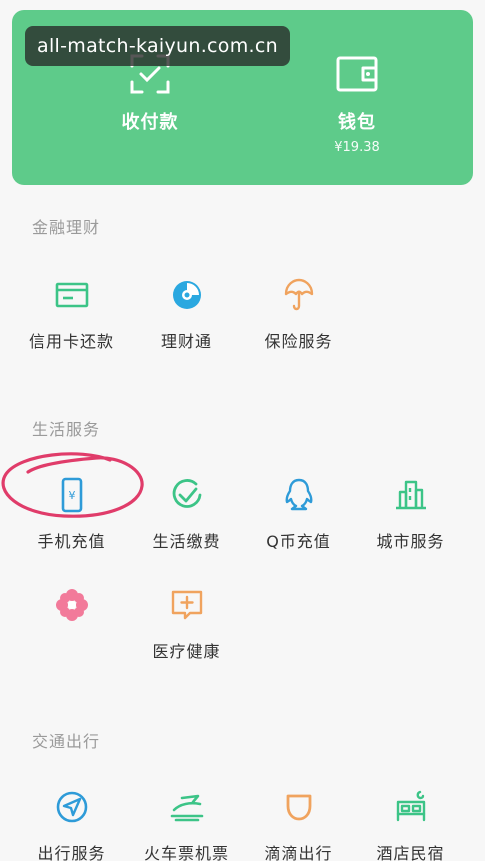  Describe the element at coordinates (71, 605) in the screenshot. I see `flower-icon` at that location.